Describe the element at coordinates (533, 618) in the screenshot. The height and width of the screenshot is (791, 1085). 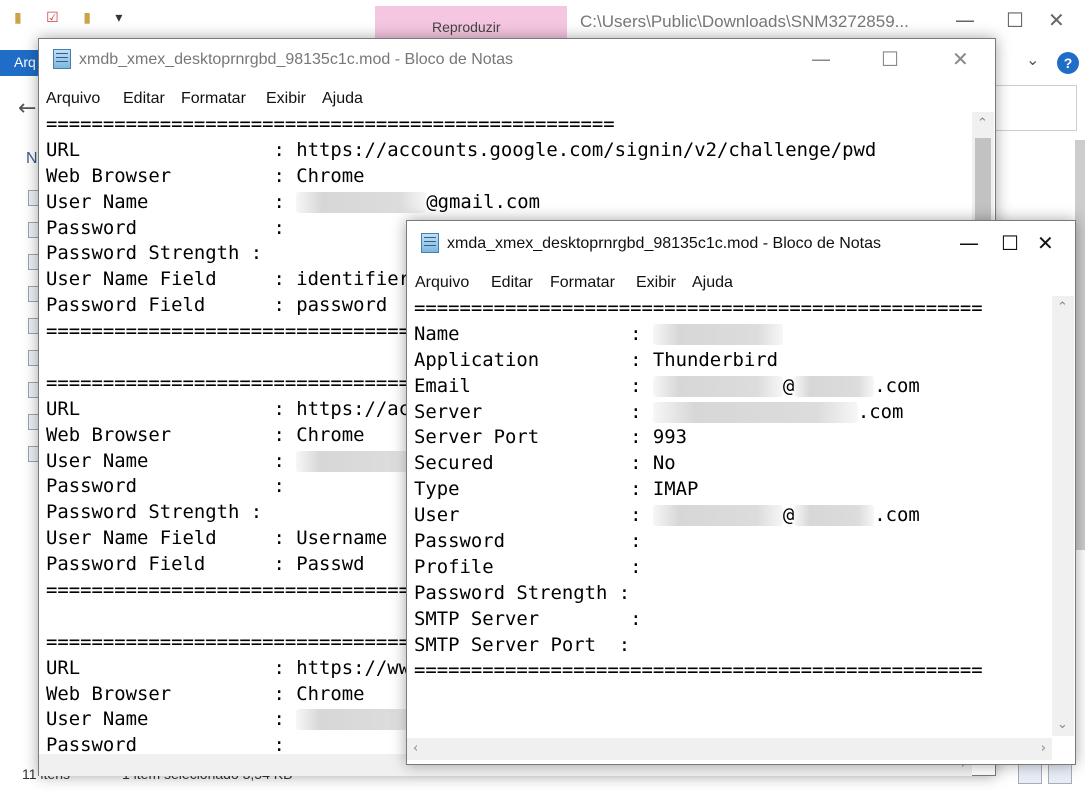
I see `field-label: SMTP Server :` at that location.